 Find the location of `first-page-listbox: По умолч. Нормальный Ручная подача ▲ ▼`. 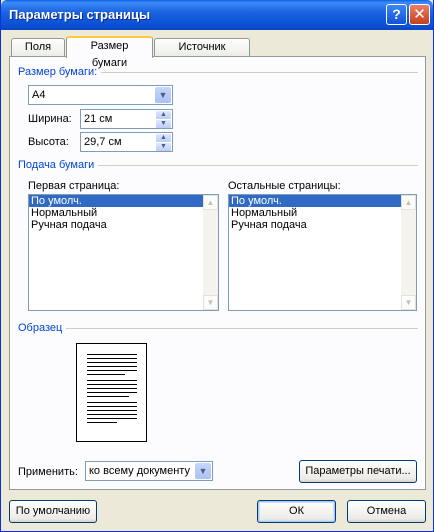

first-page-listbox: По умолч. Нормальный Ручная подача ▲ ▼ is located at coordinates (123, 252).